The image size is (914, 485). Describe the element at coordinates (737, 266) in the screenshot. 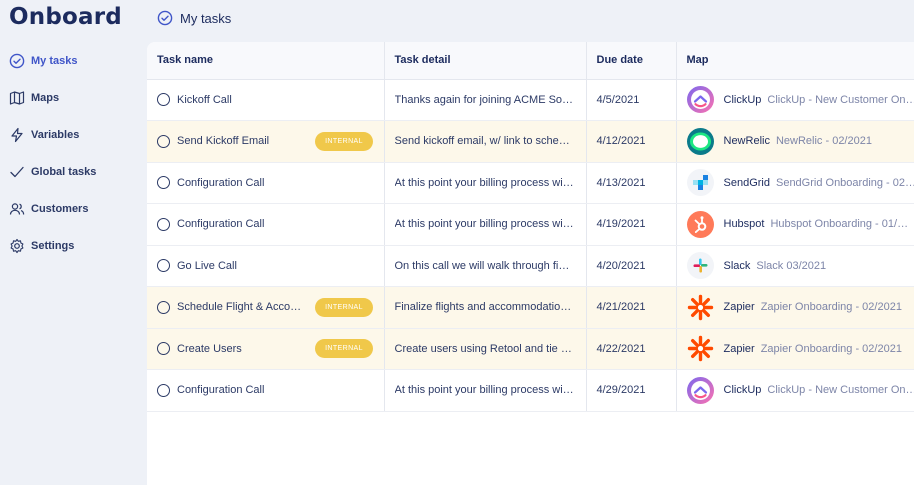

I see `map-app-name: Slack` at that location.